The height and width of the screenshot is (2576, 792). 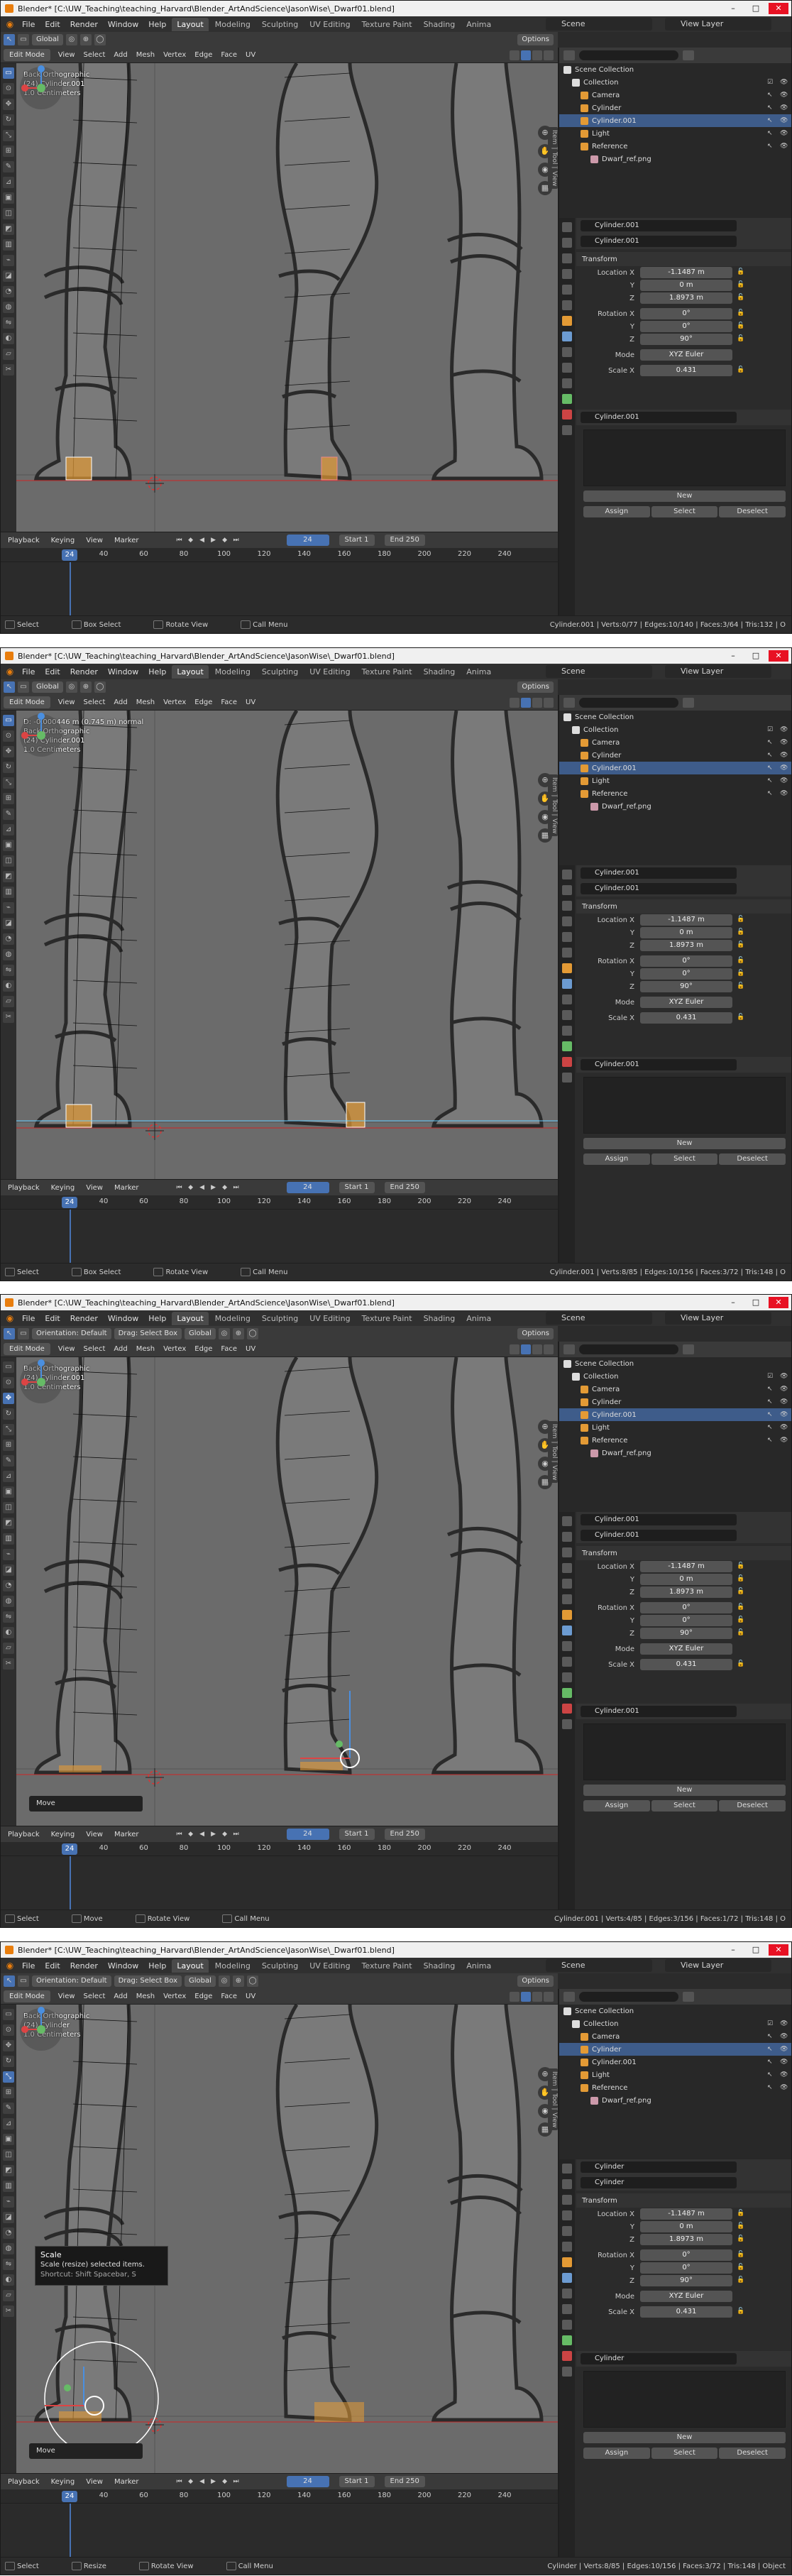 I want to click on new-button: New, so click(x=685, y=1791).